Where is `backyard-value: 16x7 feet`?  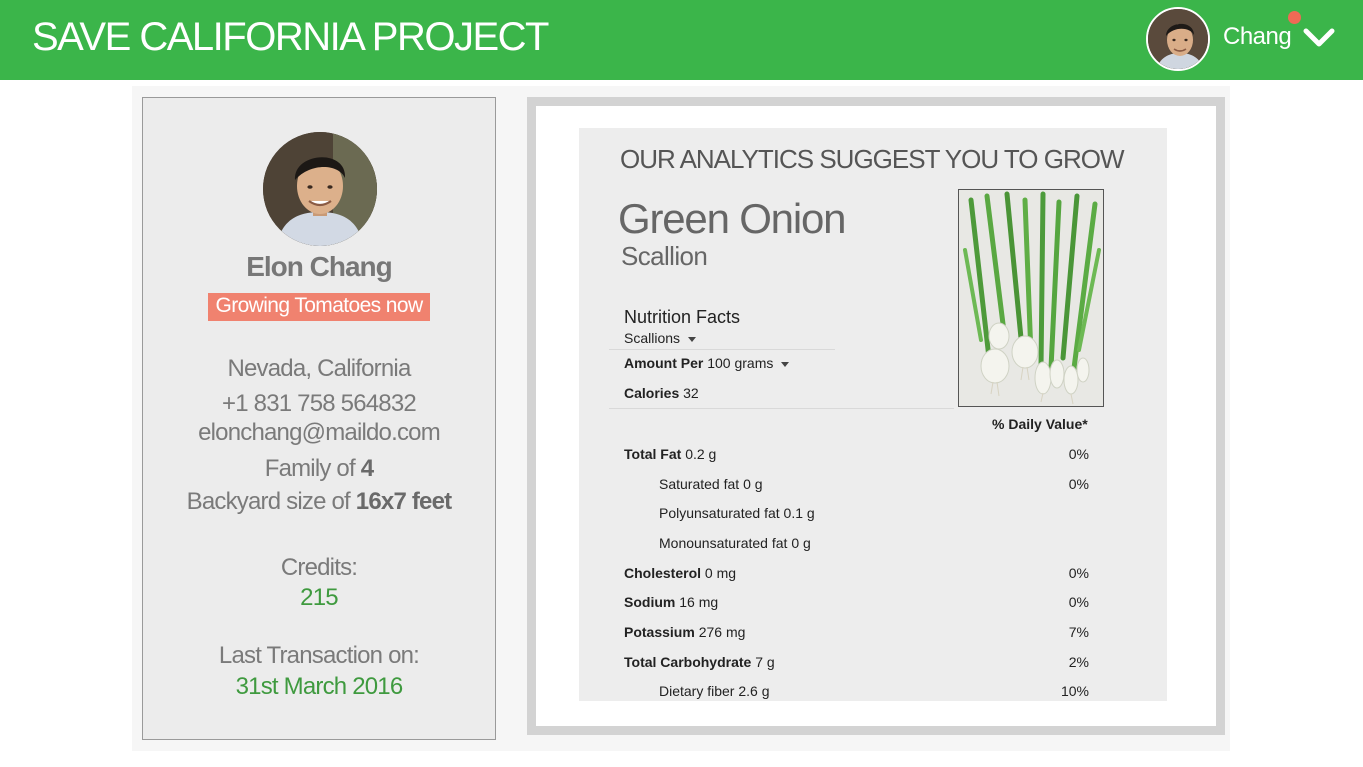 backyard-value: 16x7 feet is located at coordinates (403, 501).